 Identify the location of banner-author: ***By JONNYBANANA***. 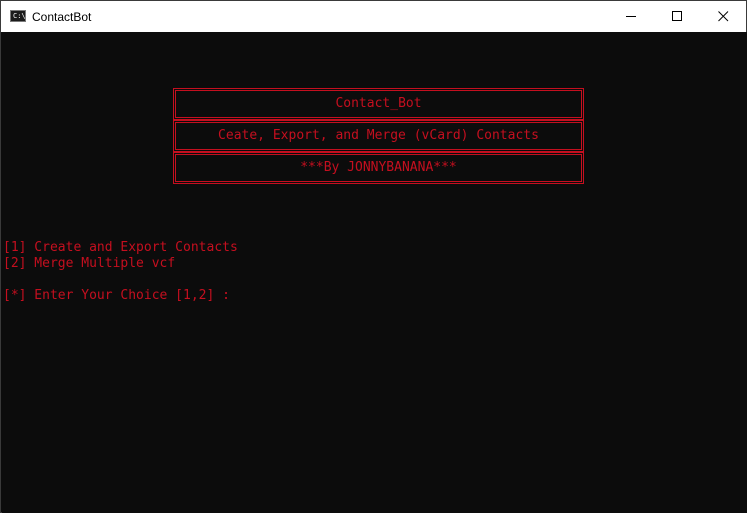
(378, 168).